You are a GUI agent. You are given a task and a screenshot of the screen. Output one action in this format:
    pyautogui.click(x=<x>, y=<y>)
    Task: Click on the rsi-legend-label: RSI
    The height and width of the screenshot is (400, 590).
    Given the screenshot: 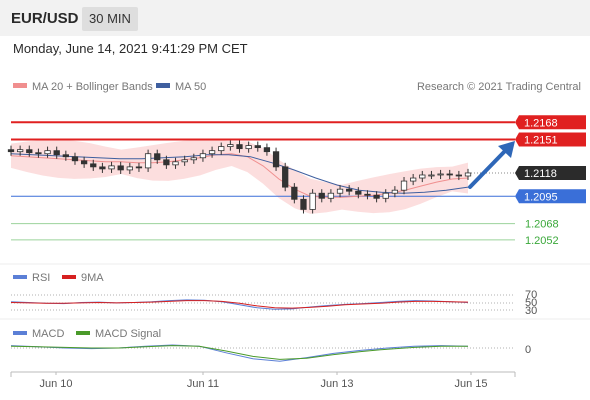 What is the action you would take?
    pyautogui.click(x=41, y=278)
    